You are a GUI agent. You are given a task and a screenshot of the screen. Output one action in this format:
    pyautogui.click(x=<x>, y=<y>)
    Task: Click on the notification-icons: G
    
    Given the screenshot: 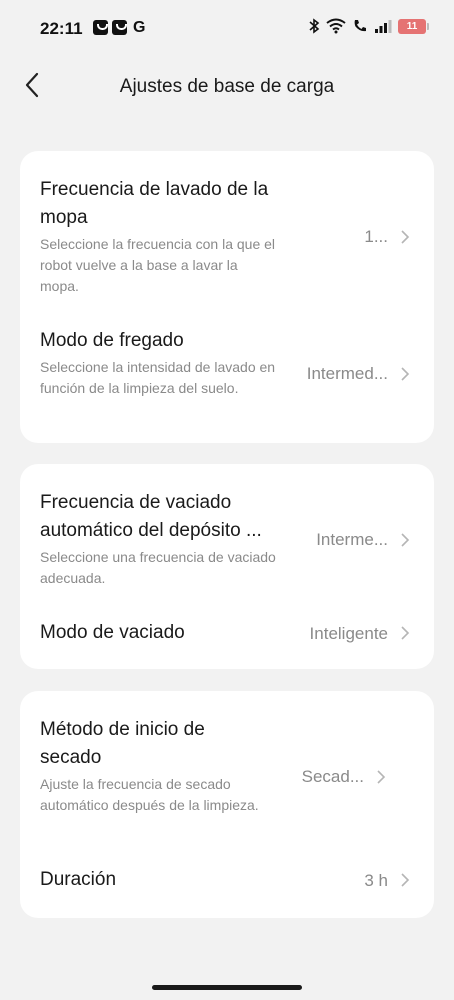 What is the action you would take?
    pyautogui.click(x=119, y=27)
    